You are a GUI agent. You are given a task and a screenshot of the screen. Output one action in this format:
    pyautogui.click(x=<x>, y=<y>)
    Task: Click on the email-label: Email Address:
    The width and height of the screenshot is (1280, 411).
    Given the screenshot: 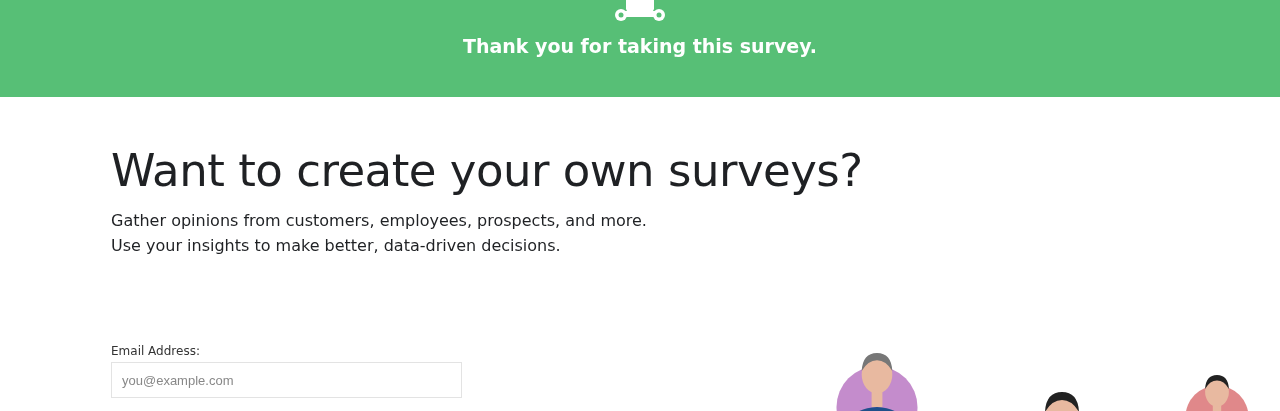 What is the action you would take?
    pyautogui.click(x=156, y=351)
    